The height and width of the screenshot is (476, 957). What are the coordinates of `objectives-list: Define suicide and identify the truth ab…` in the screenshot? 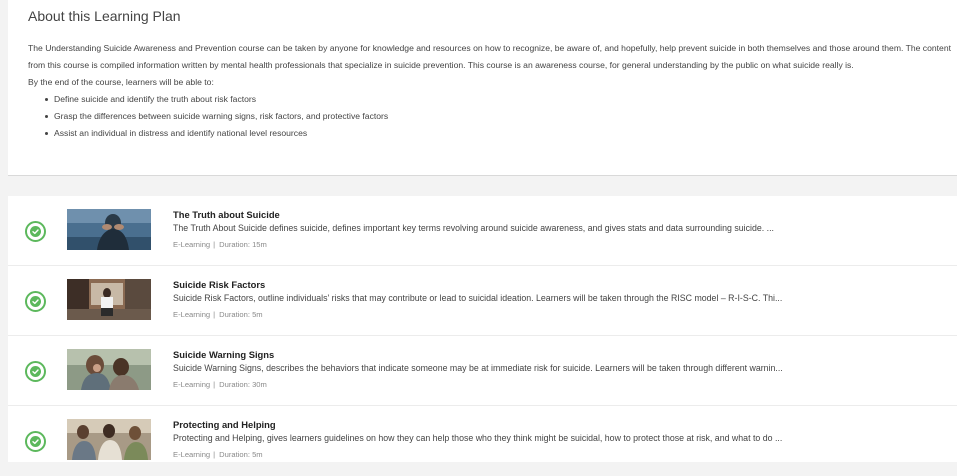 It's located at (492, 116).